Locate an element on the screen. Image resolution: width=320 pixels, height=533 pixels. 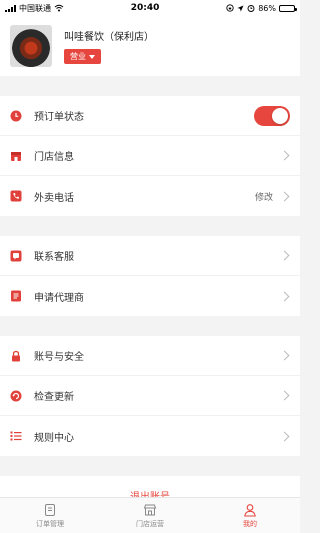
caret-down-icon is located at coordinates (92, 56).